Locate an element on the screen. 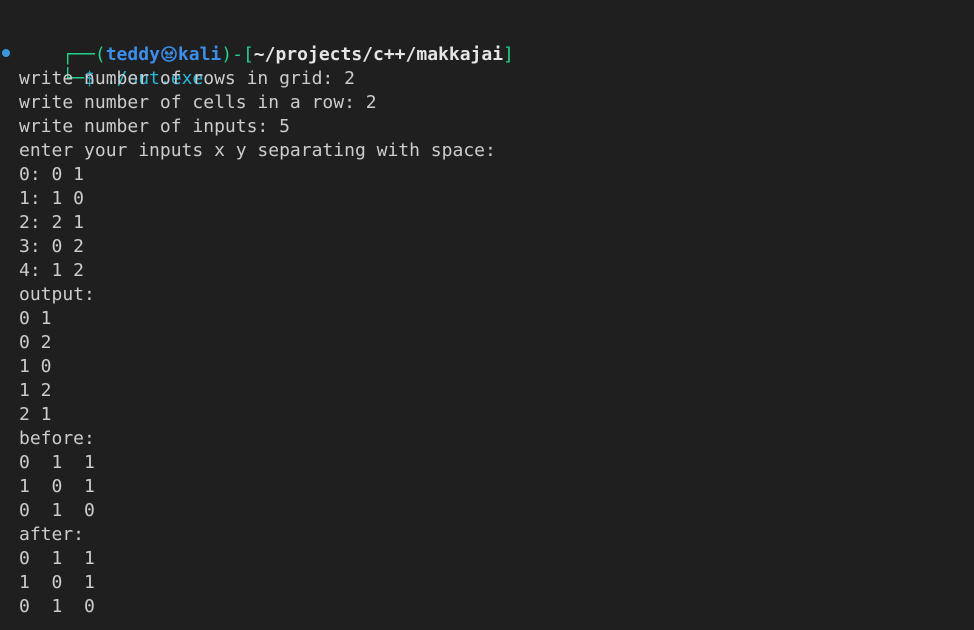 The height and width of the screenshot is (630, 974). command-decoration-dot-icon is located at coordinates (6, 53).